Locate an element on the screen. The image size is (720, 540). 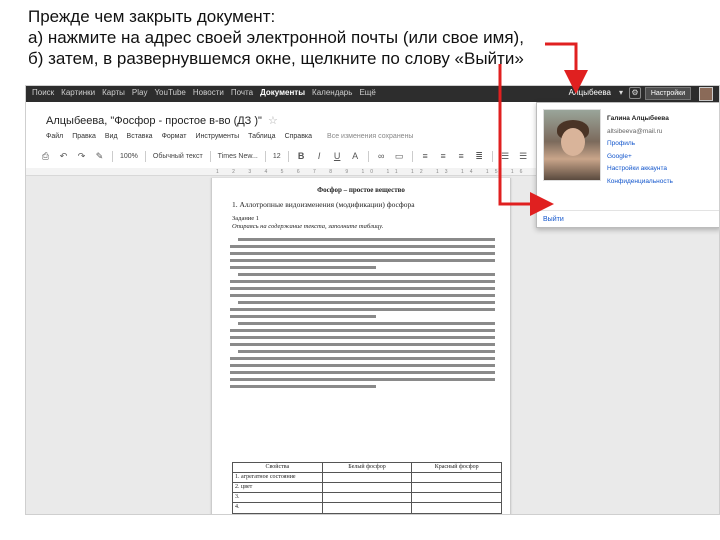
italic-icon: I is located at coordinates (319, 156).